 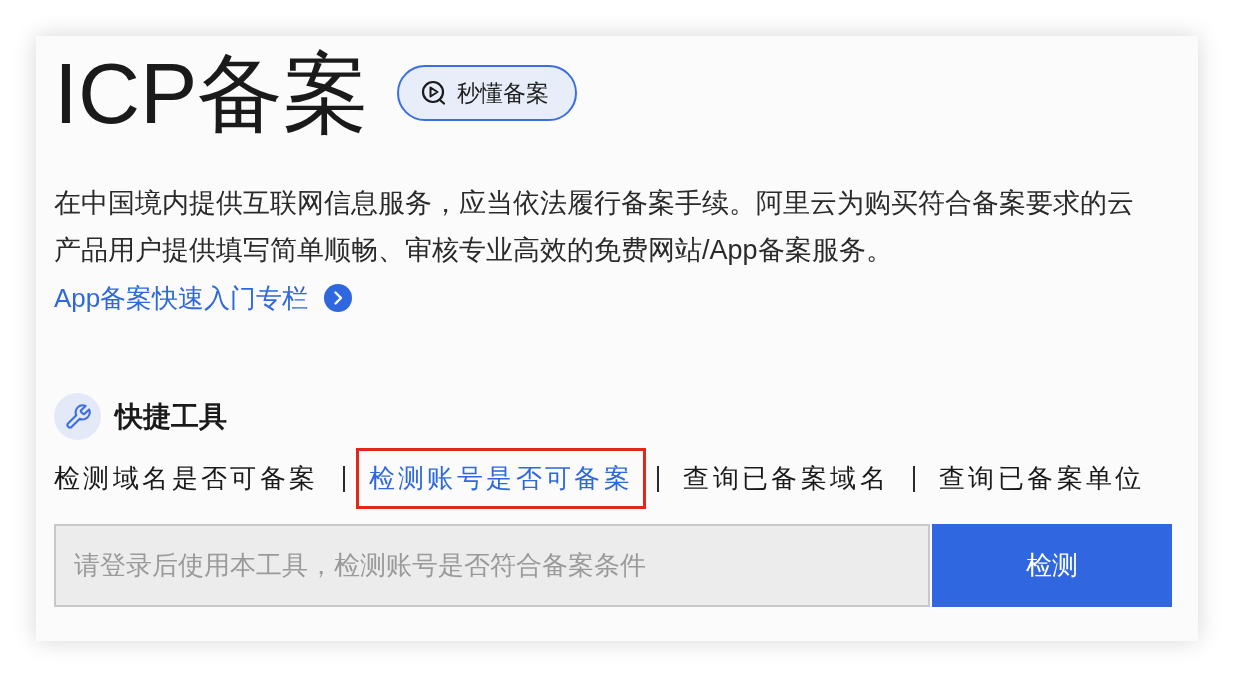 I want to click on tool-tab: 检测域名是否可备案, so click(x=186, y=478).